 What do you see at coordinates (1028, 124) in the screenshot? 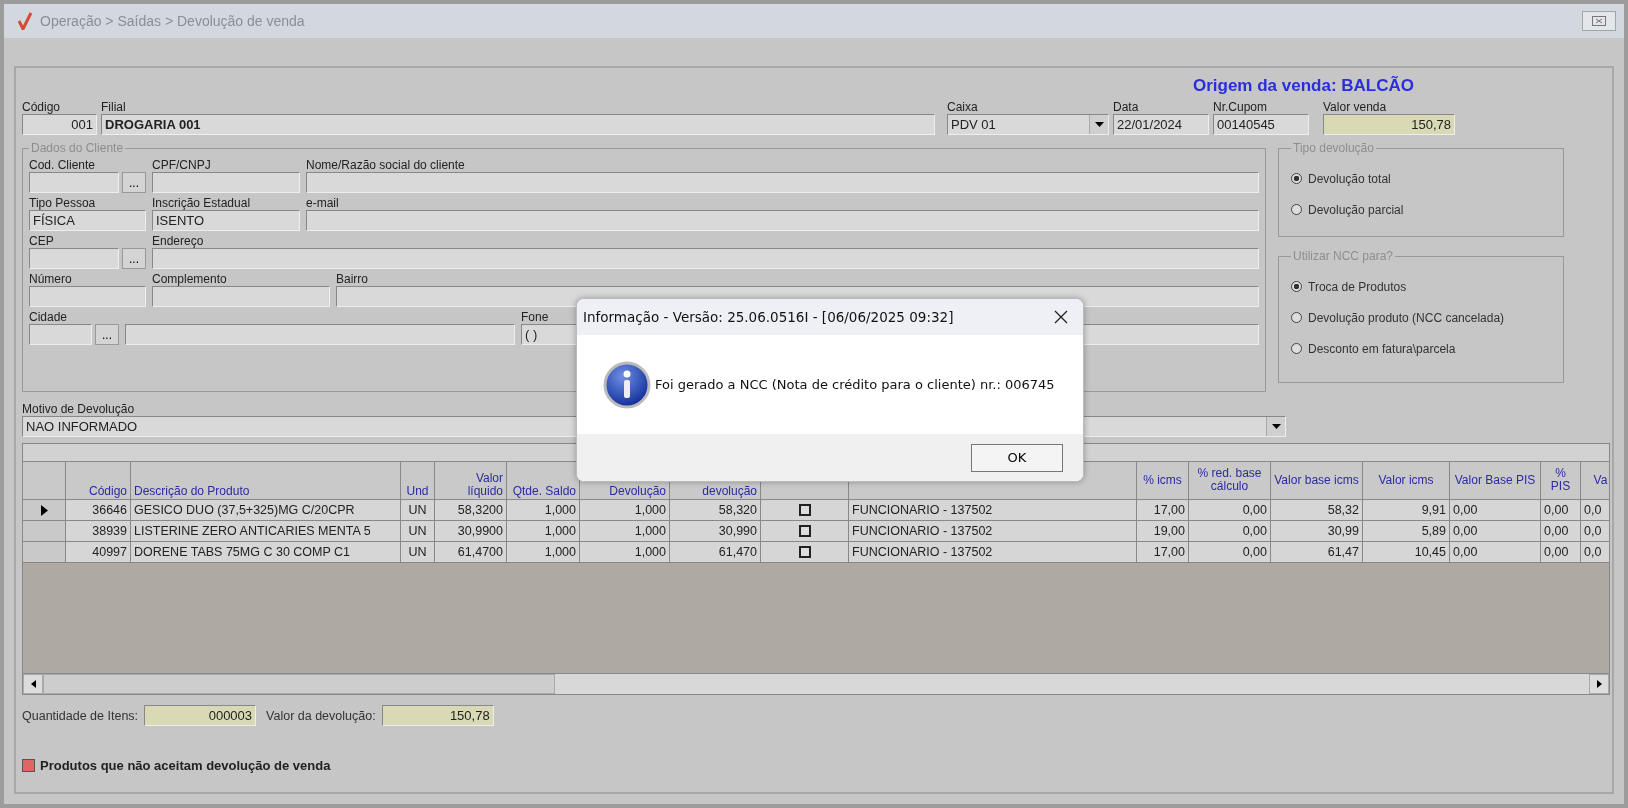
I see `cashier-dropdown: PDV 01` at bounding box center [1028, 124].